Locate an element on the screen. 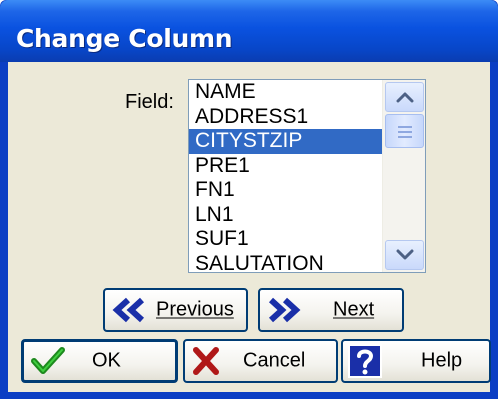  help-button-label: Help is located at coordinates (442, 360).